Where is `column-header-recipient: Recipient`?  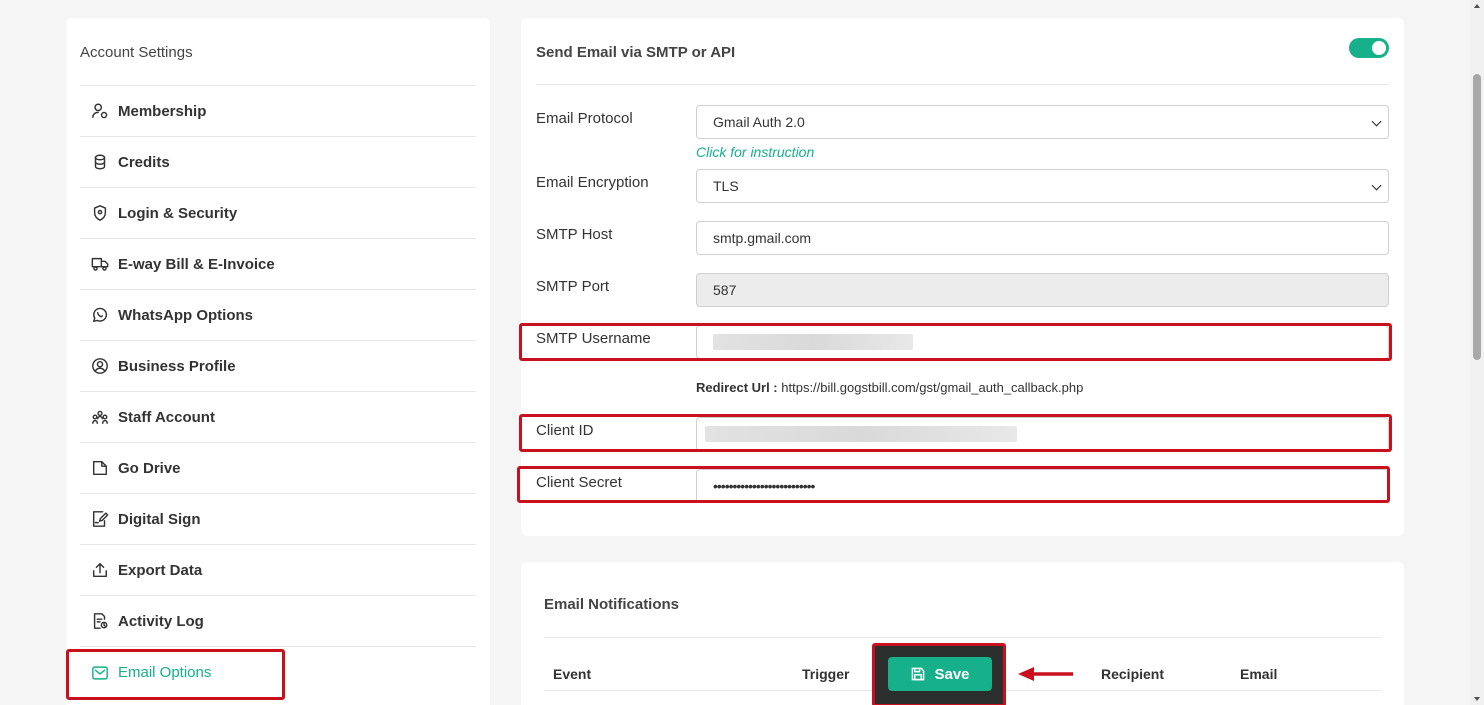
column-header-recipient: Recipient is located at coordinates (1133, 674).